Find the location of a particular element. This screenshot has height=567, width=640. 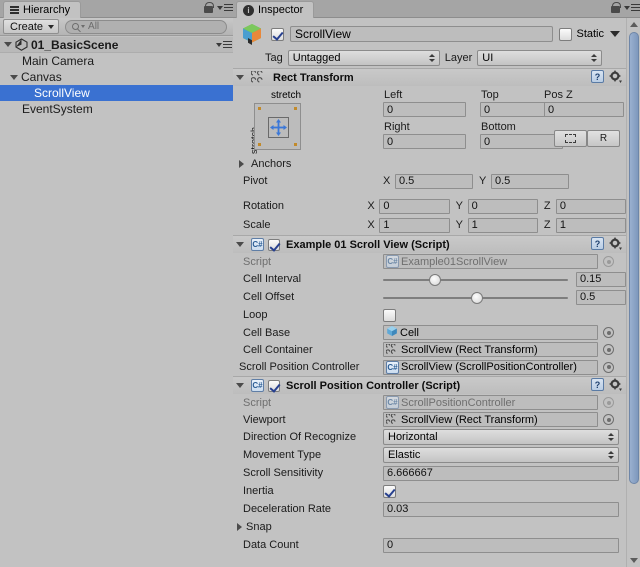

cell-interval-slider is located at coordinates (475, 279).